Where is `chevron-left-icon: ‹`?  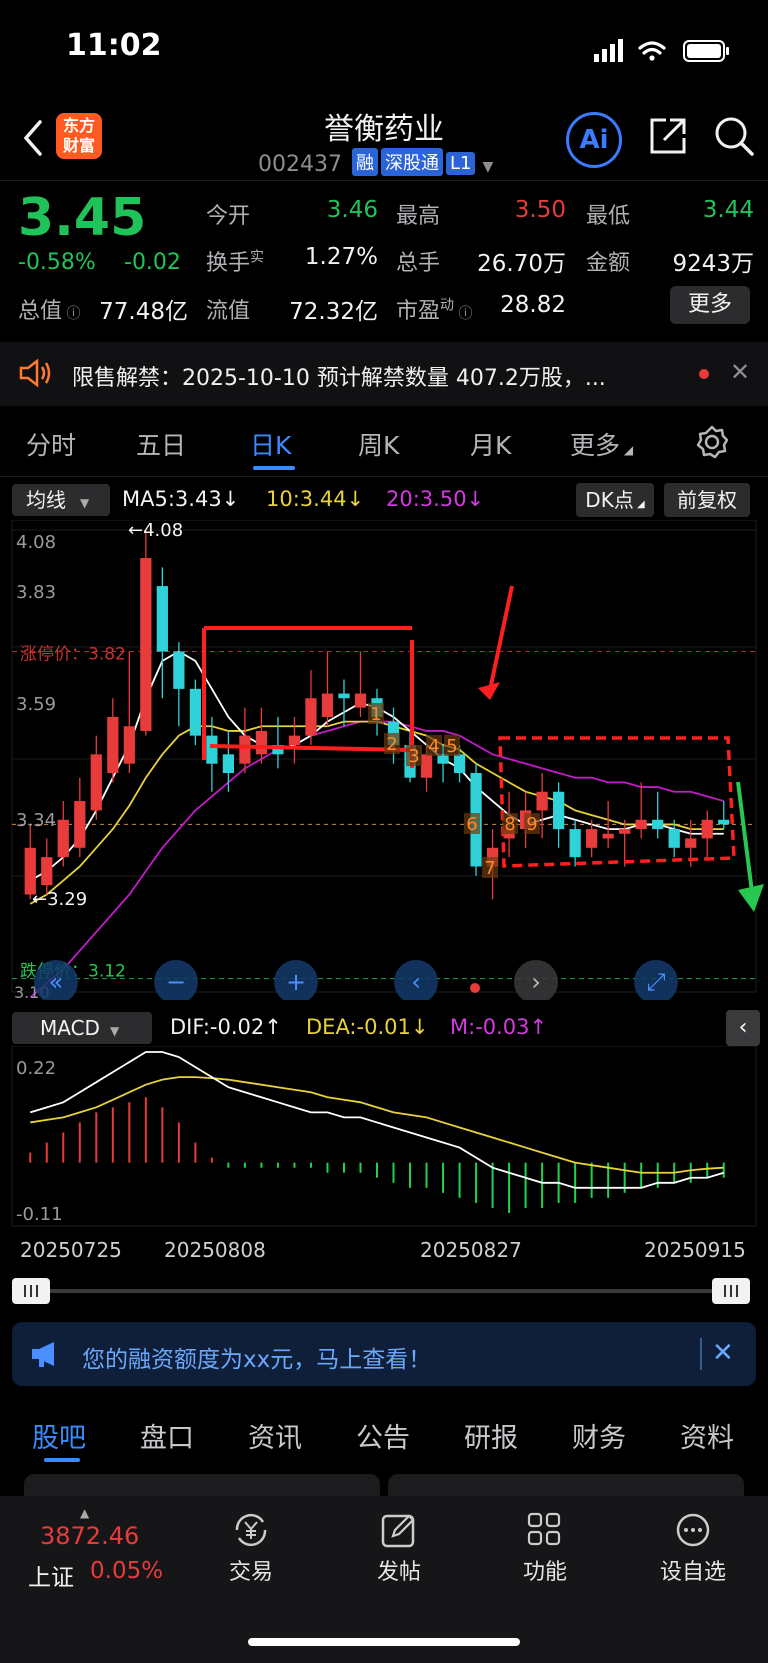 chevron-left-icon: ‹ is located at coordinates (416, 980).